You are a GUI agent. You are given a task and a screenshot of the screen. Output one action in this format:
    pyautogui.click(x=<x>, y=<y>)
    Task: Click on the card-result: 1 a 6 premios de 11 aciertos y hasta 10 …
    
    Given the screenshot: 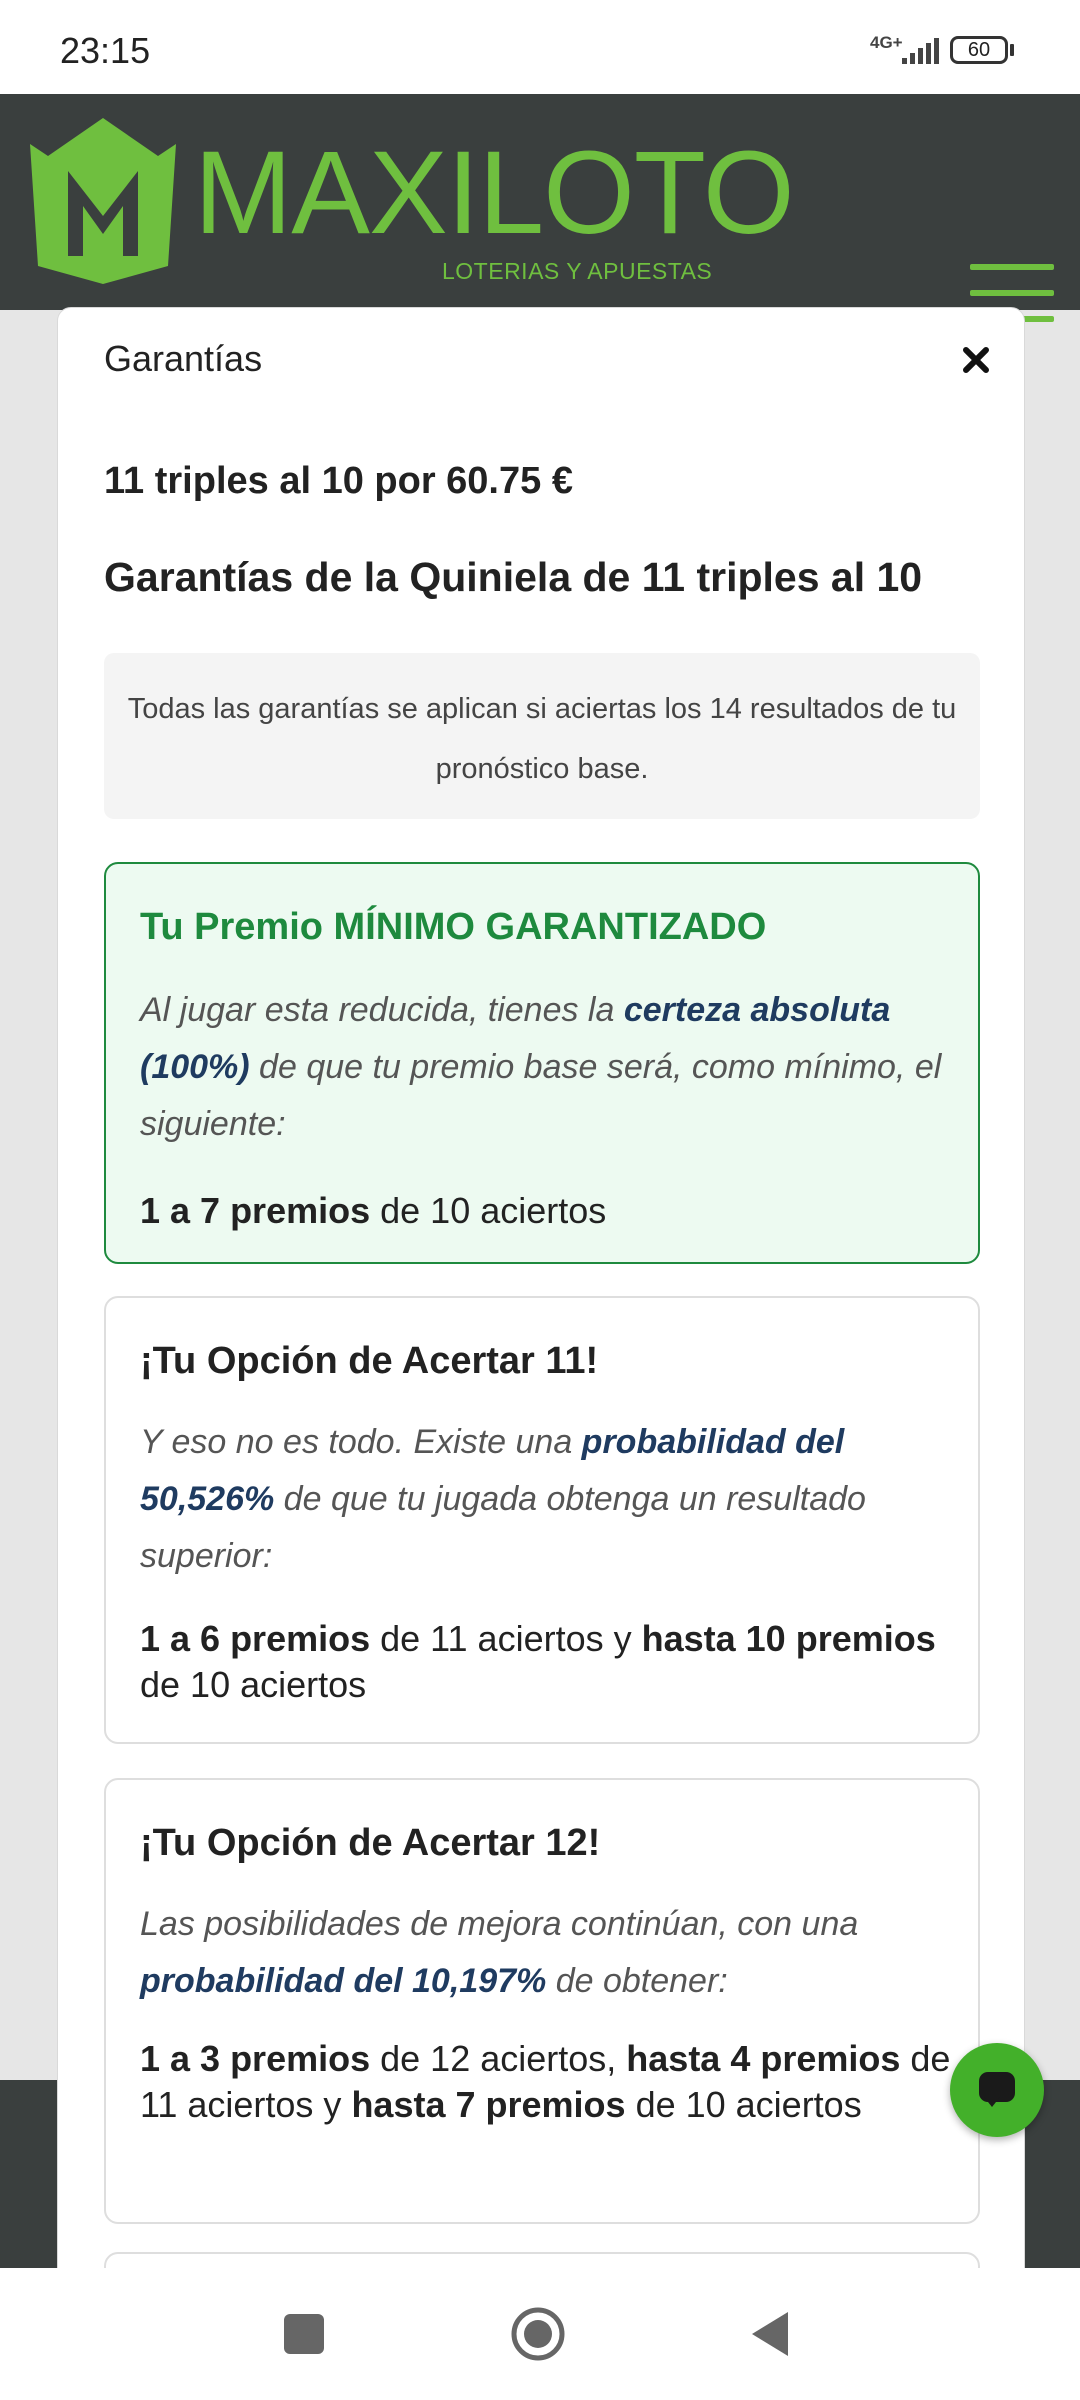 What is the action you would take?
    pyautogui.click(x=538, y=1661)
    